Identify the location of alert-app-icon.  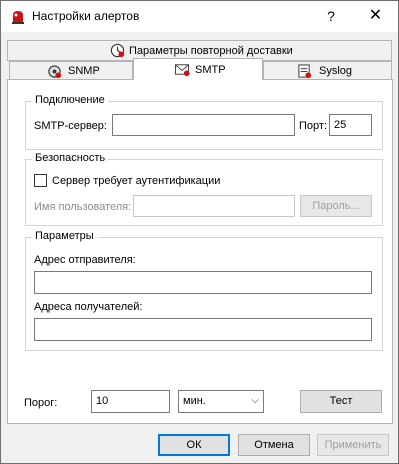
(18, 17).